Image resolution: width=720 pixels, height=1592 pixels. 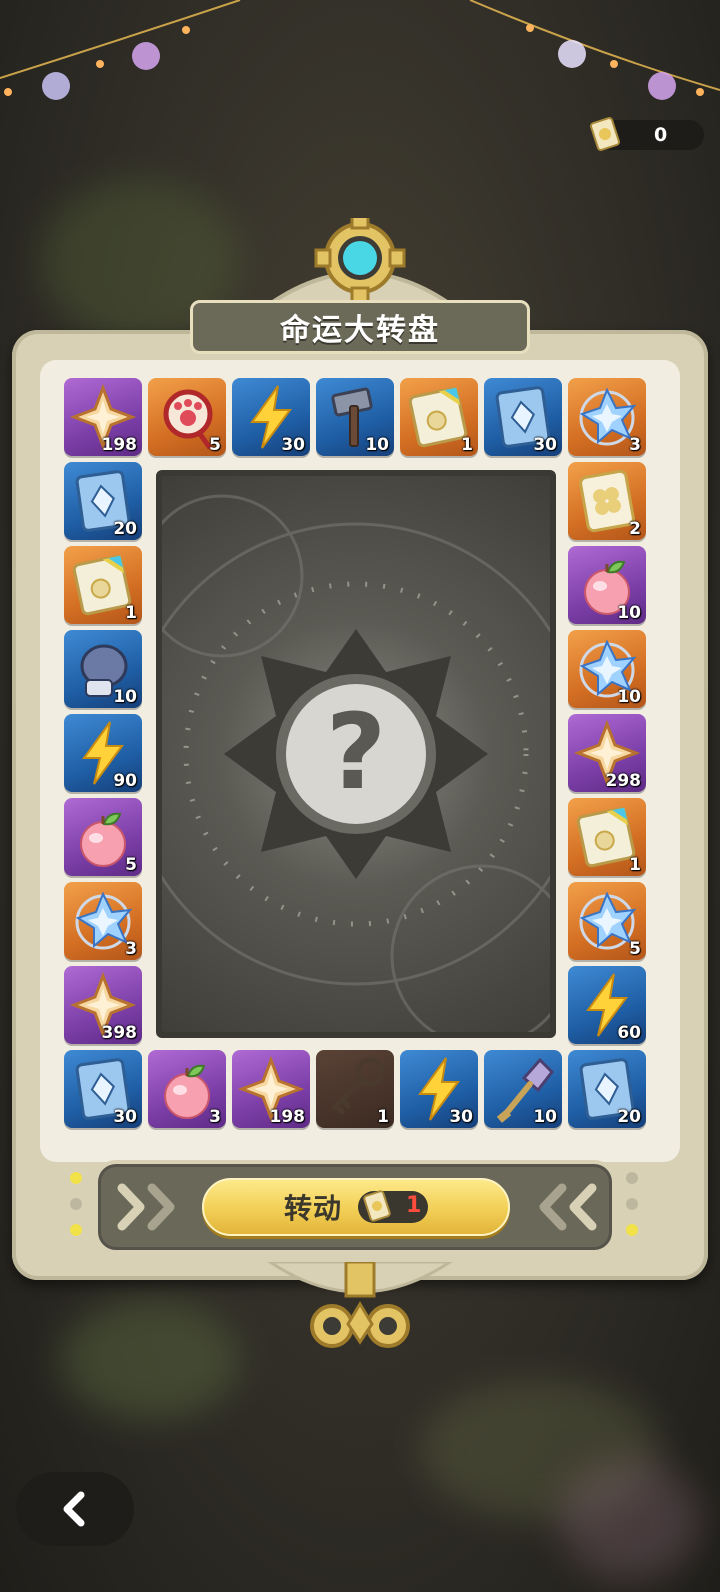 I want to click on double-chevron-left-icon, so click(x=568, y=1207).